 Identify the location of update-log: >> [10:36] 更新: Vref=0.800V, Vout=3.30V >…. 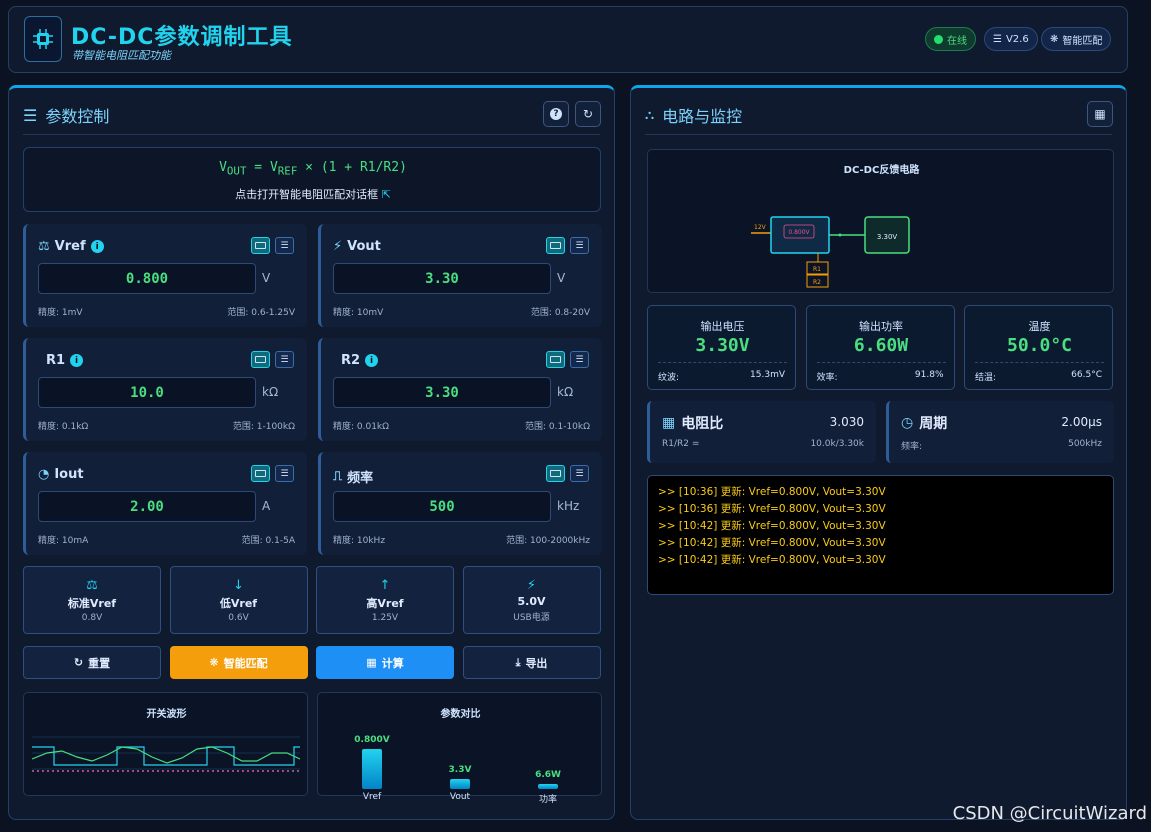
(880, 535).